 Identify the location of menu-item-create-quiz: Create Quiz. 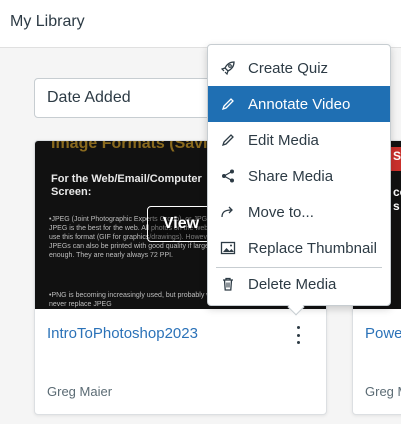
(299, 68).